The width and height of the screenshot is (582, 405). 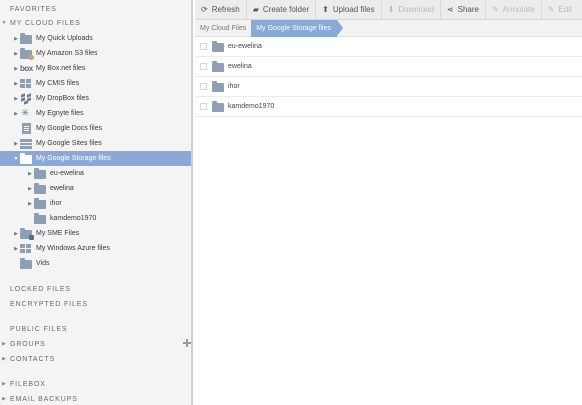 What do you see at coordinates (4, 23) in the screenshot?
I see `caret-down-icon: ▼` at bounding box center [4, 23].